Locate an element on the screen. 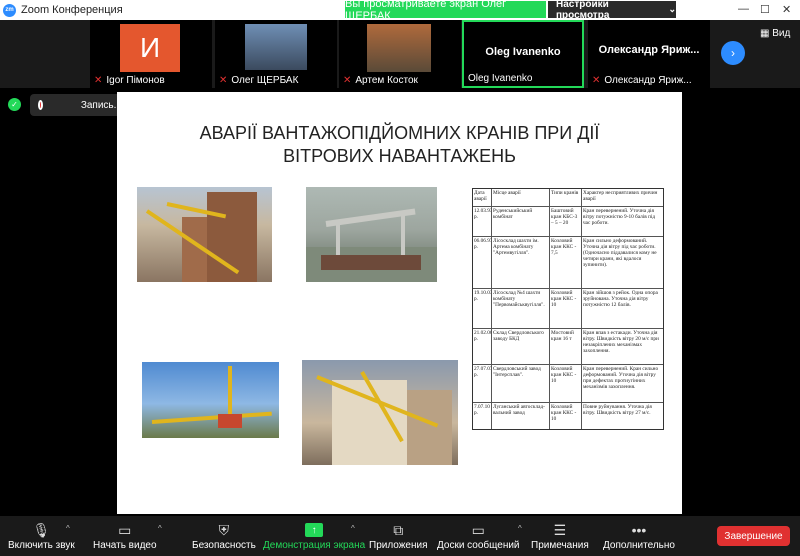 The height and width of the screenshot is (556, 800). security-button: ⛨ Безопасность is located at coordinates (224, 536).